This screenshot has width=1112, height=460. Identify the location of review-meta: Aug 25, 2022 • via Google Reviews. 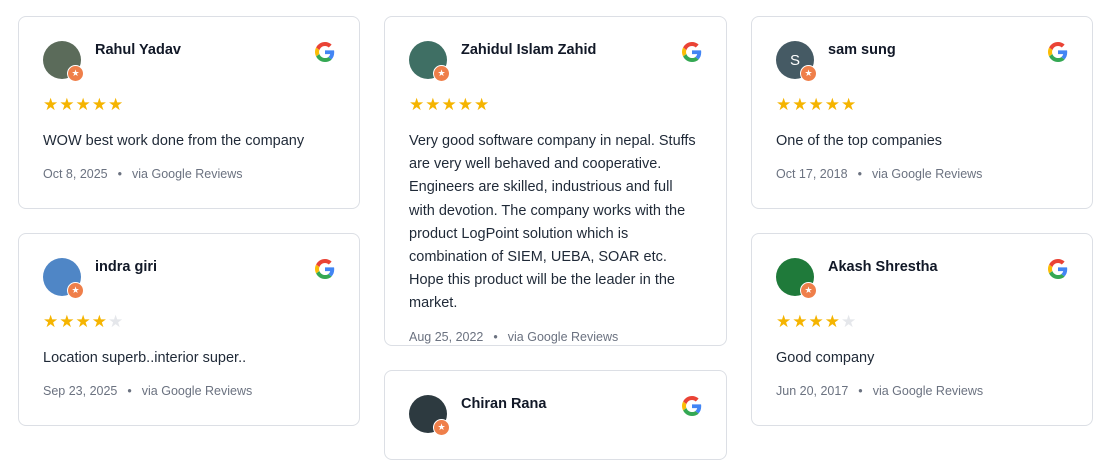
(514, 336).